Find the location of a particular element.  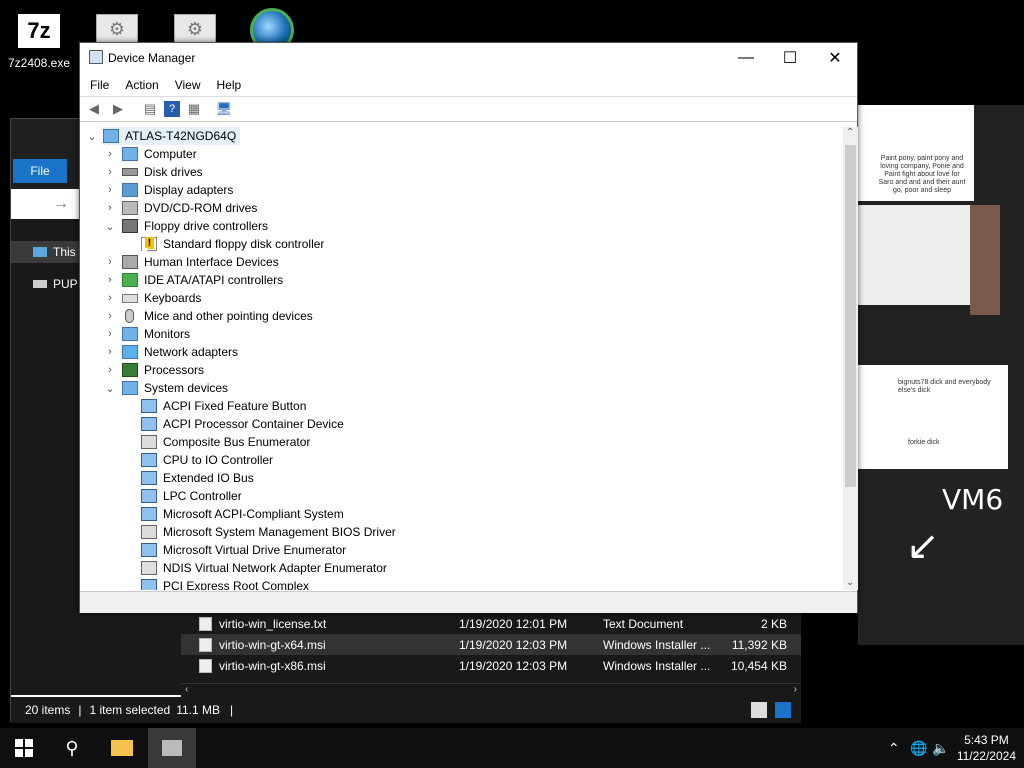

tree-root: ATLAS-T42NGD64Q is located at coordinates (172, 136).